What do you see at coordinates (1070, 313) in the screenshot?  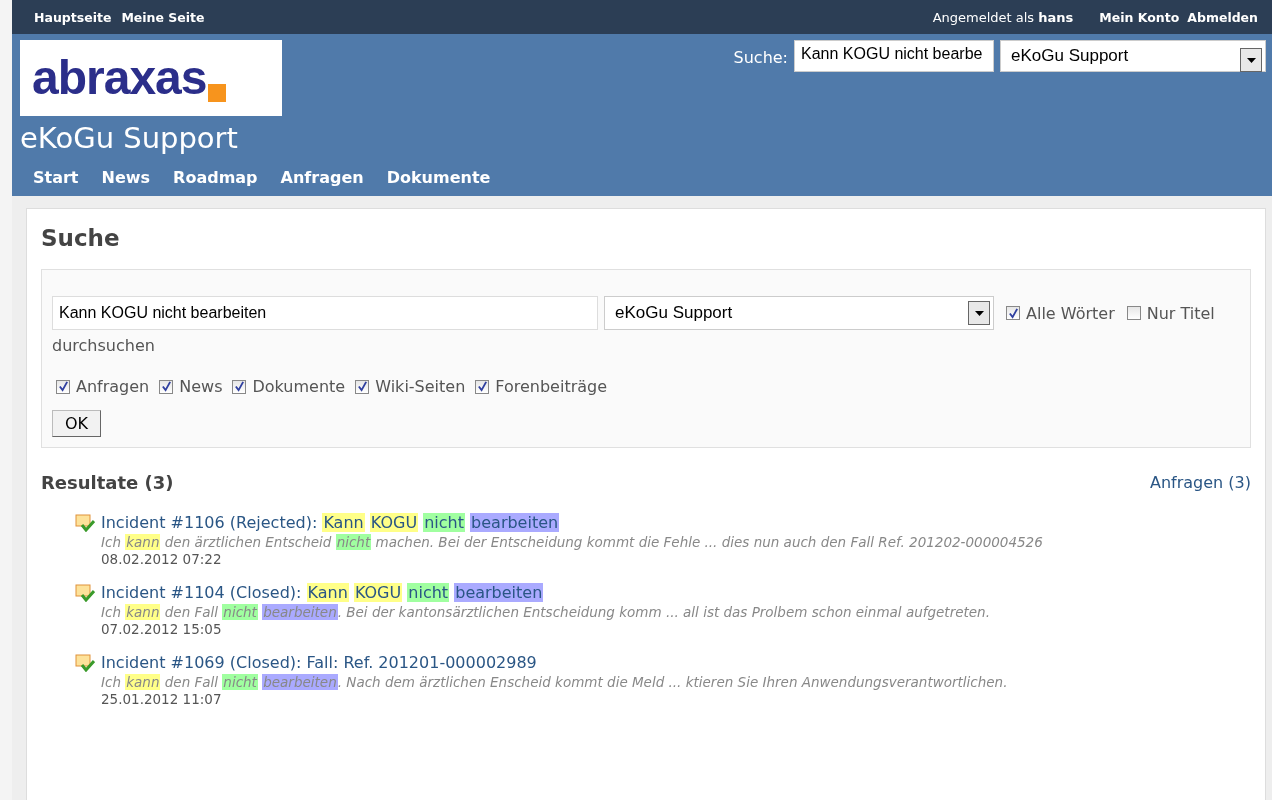 I see `option-label: Alle Wörter` at bounding box center [1070, 313].